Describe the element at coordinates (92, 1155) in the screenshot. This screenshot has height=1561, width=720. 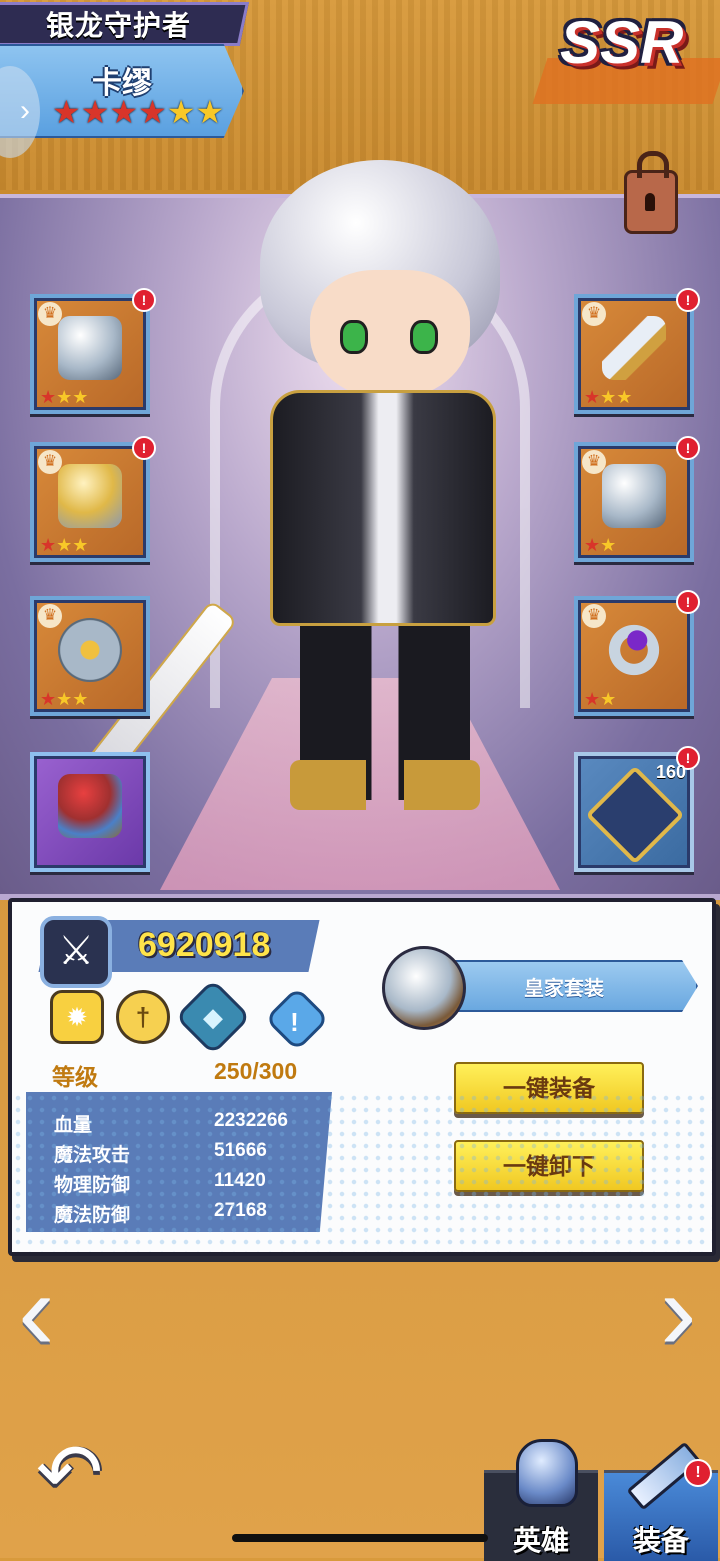
I see `stat-label: 魔法攻击` at that location.